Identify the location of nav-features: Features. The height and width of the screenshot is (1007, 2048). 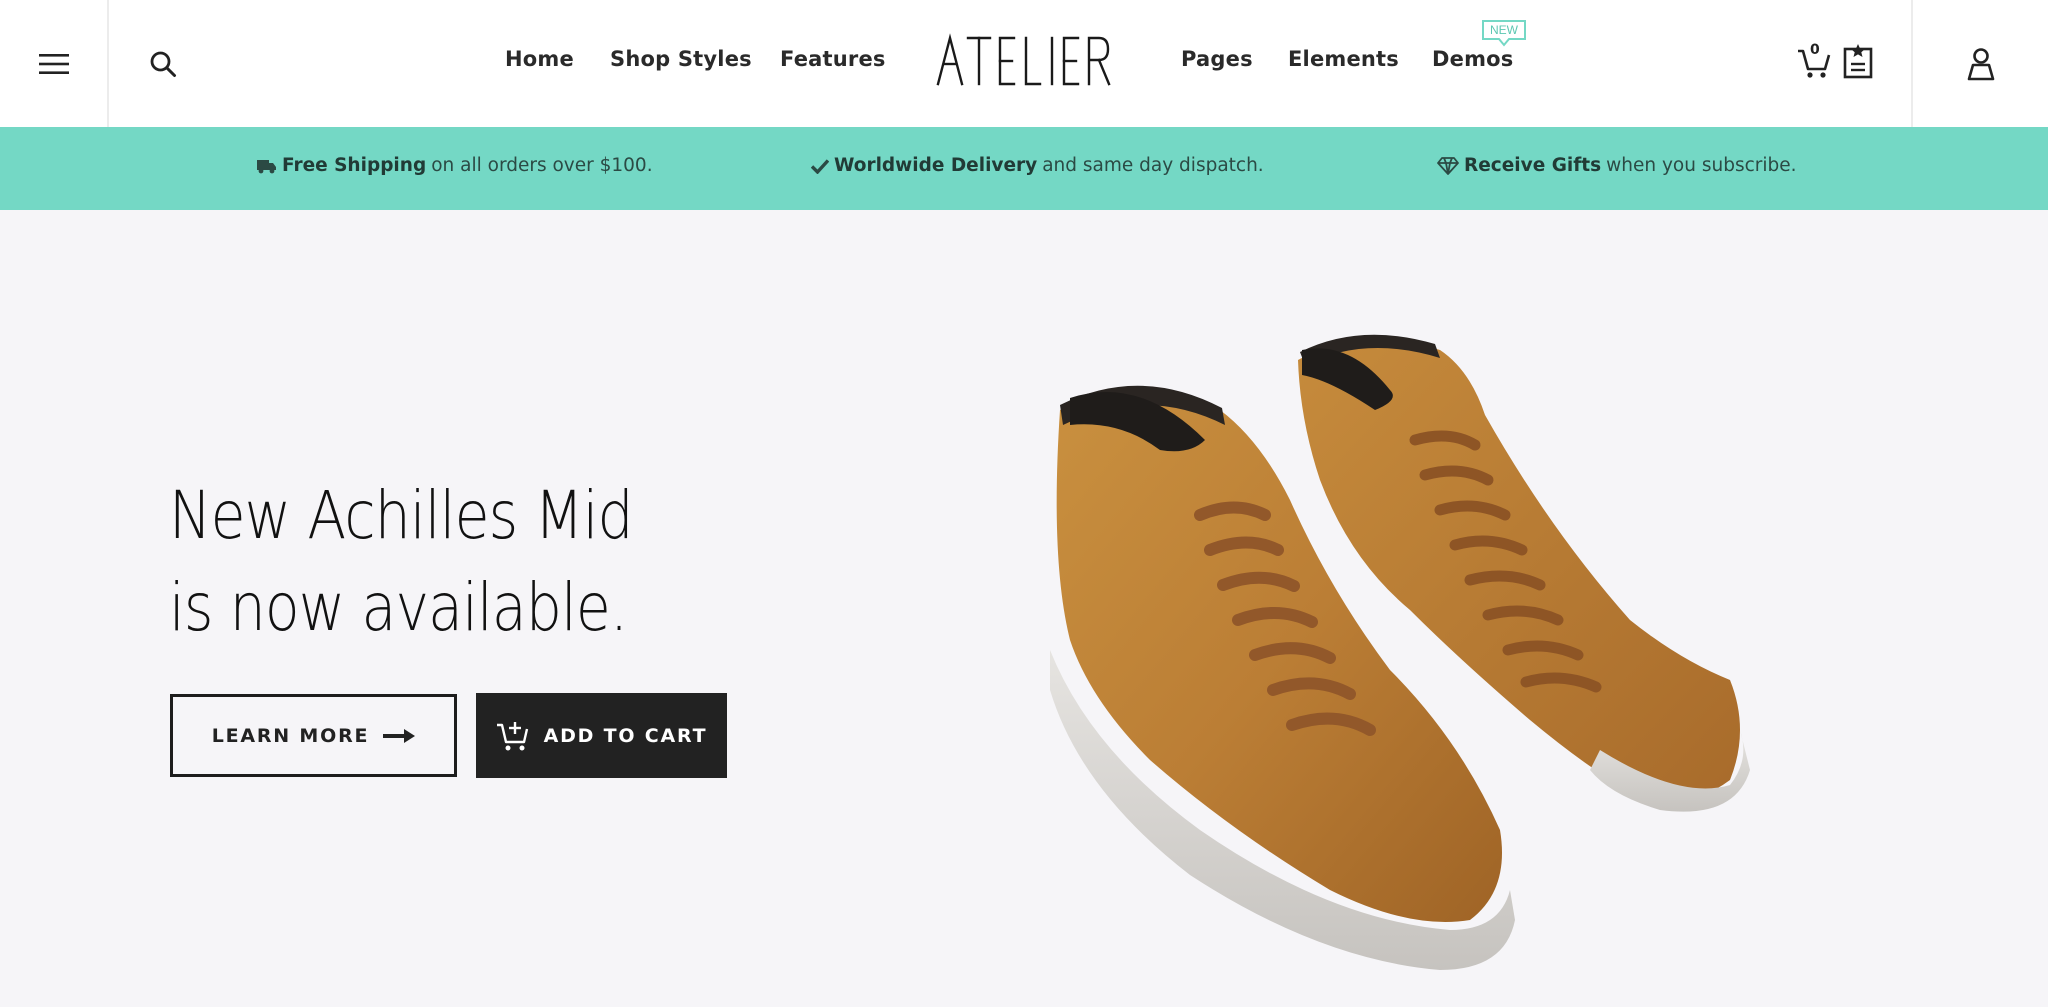
(833, 59).